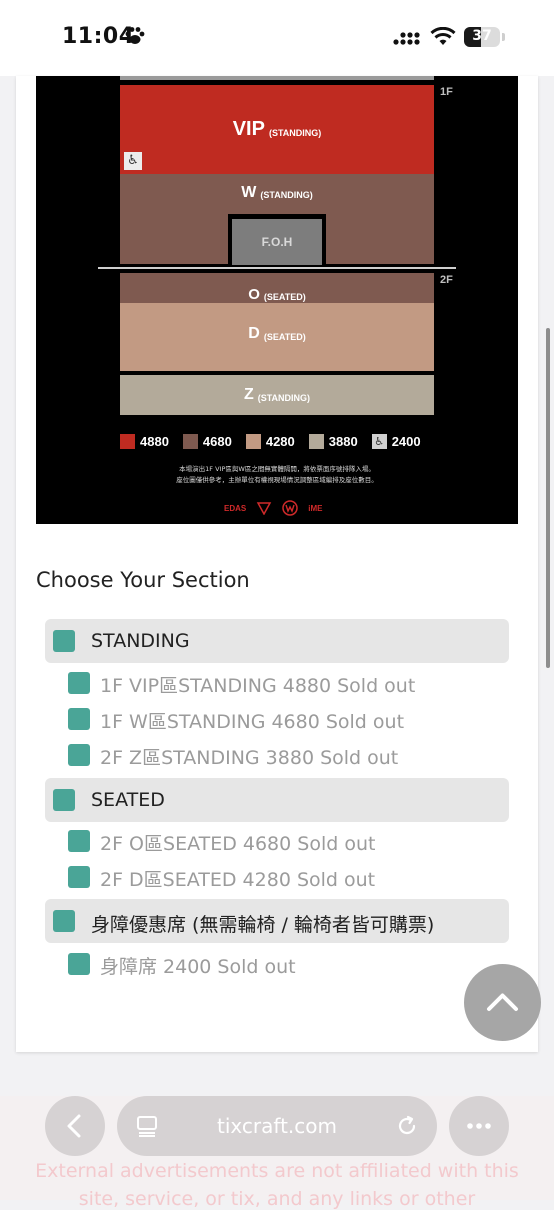 This screenshot has width=554, height=1210. Describe the element at coordinates (277, 288) in the screenshot. I see `zone-o: O (SEATED)` at that location.